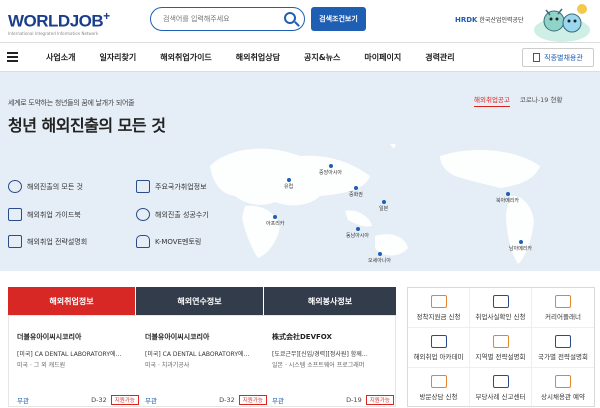  What do you see at coordinates (71, 301) in the screenshot?
I see `tab-overseas-job-info: 해외취업정보` at bounding box center [71, 301].